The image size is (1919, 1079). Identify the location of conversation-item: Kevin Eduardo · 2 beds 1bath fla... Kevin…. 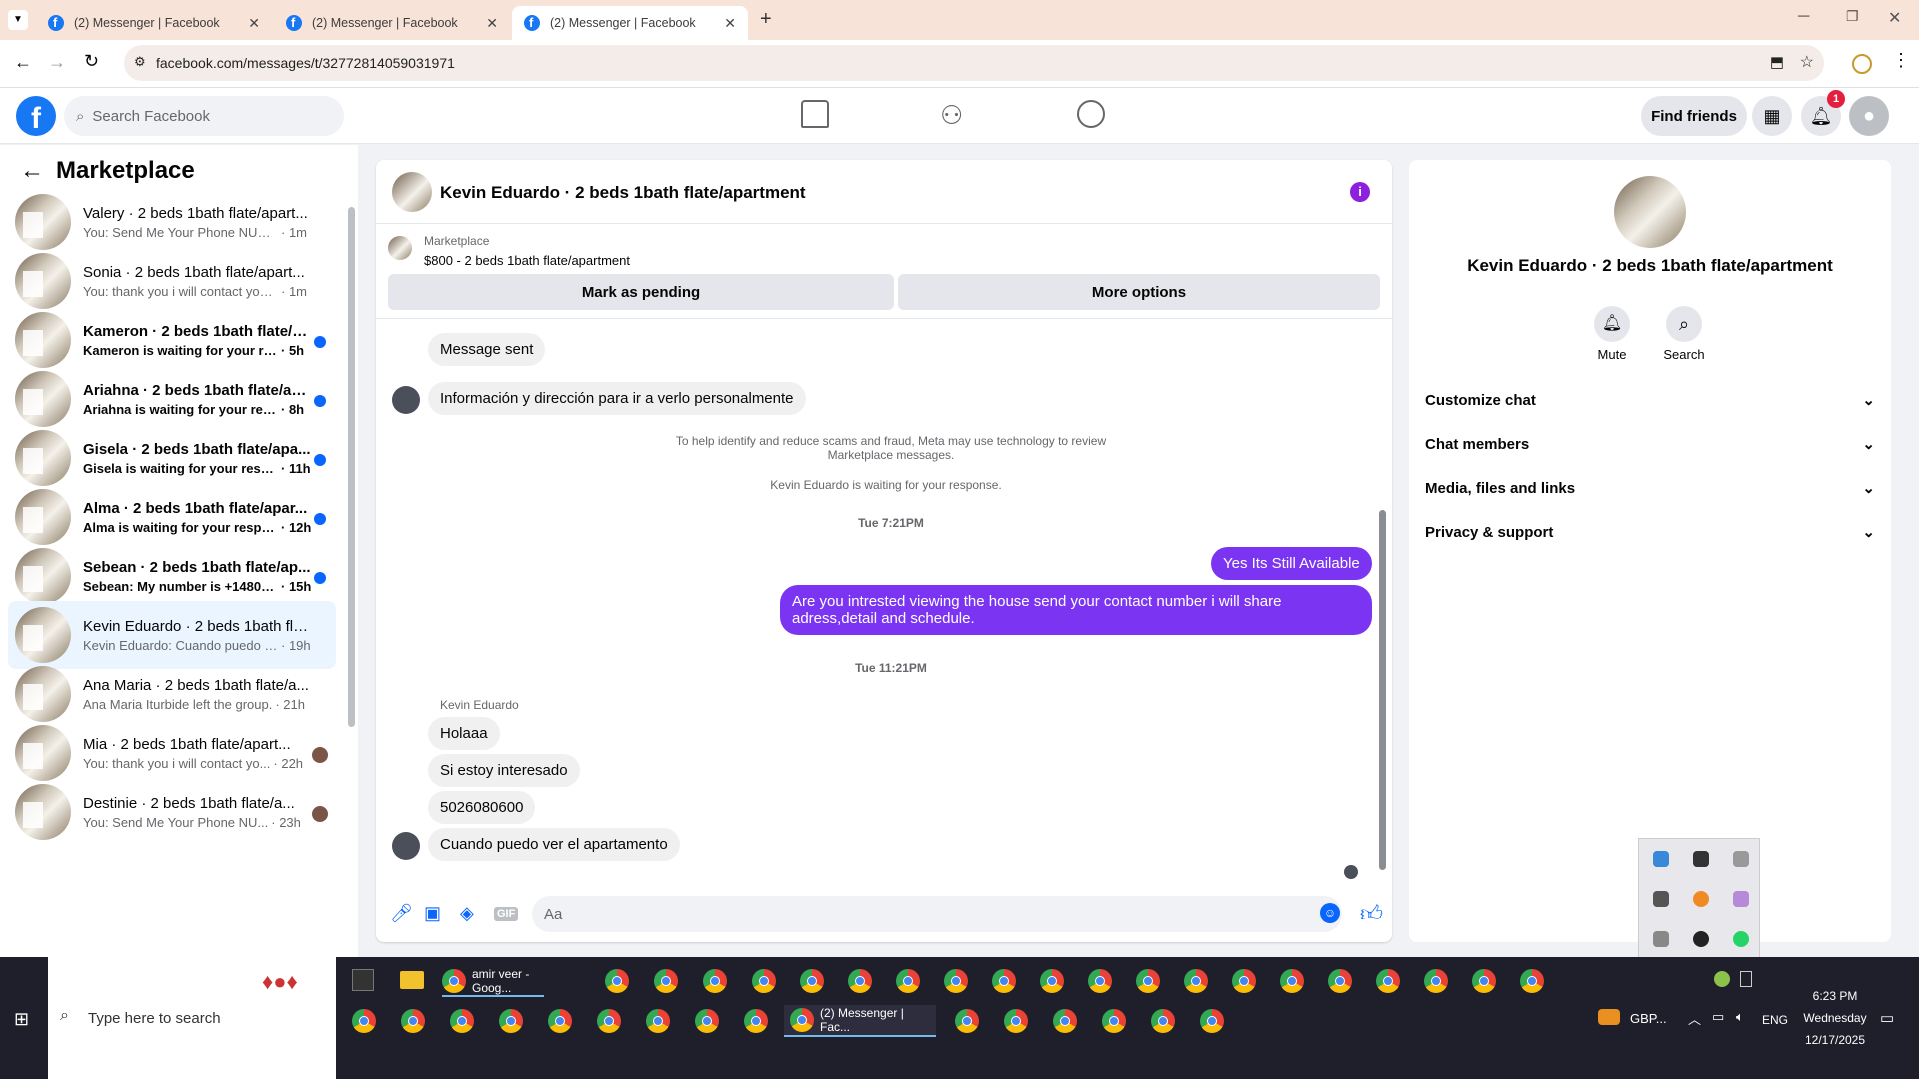
(172, 635).